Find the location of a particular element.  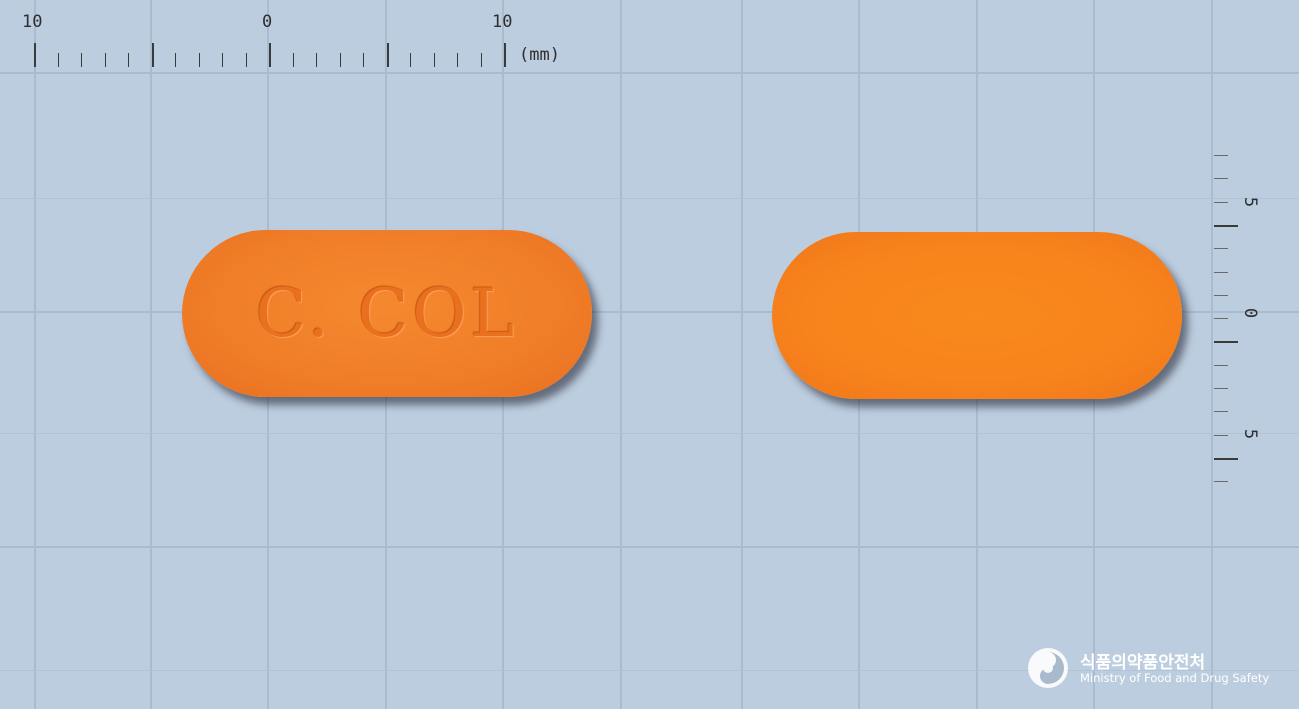

ruler-unit: (mm) is located at coordinates (539, 55).